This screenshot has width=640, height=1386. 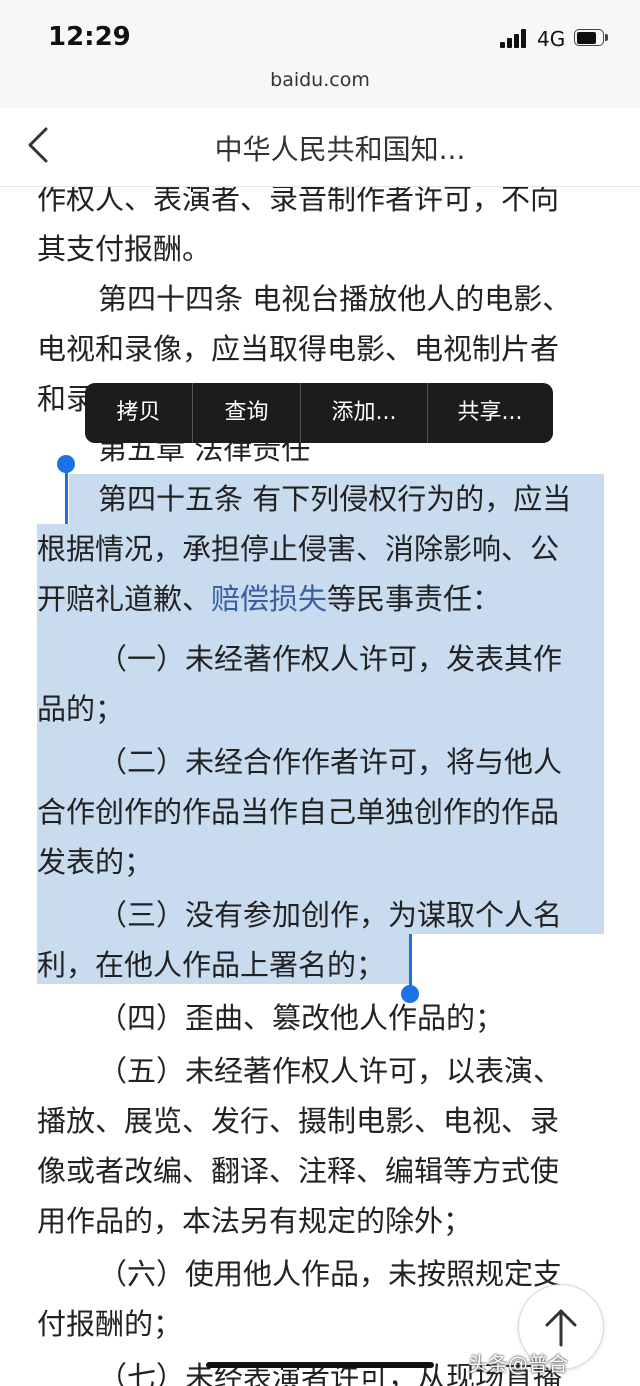 What do you see at coordinates (335, 299) in the screenshot?
I see `article-line: 第四十四条 电视台播放他人的电影、` at bounding box center [335, 299].